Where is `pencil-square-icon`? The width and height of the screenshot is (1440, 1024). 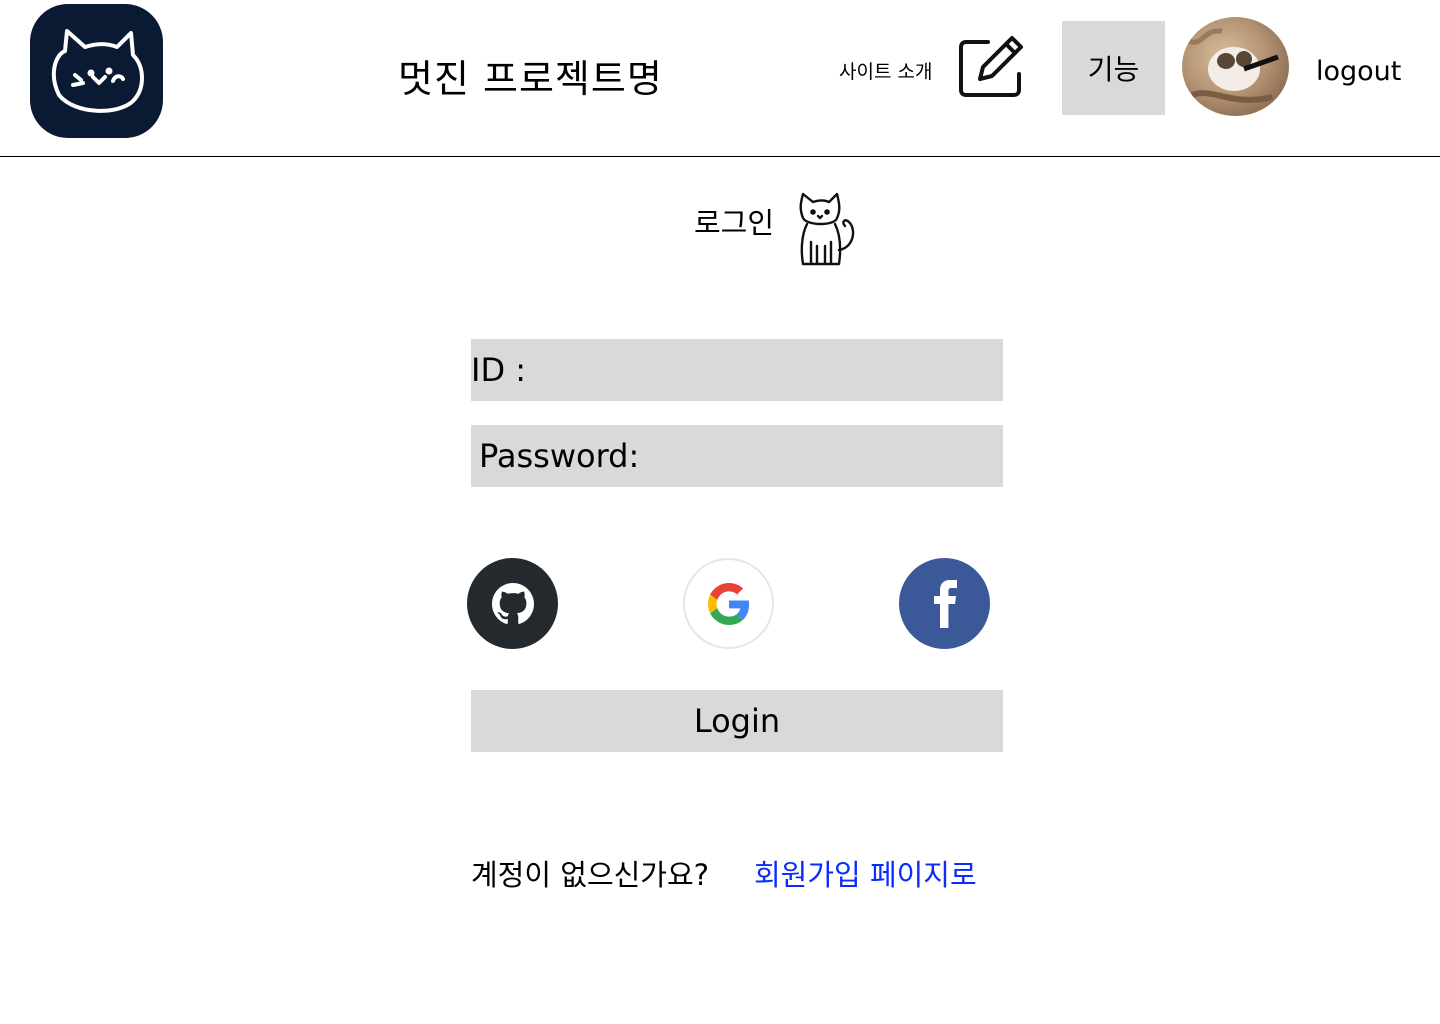 pencil-square-icon is located at coordinates (990, 67).